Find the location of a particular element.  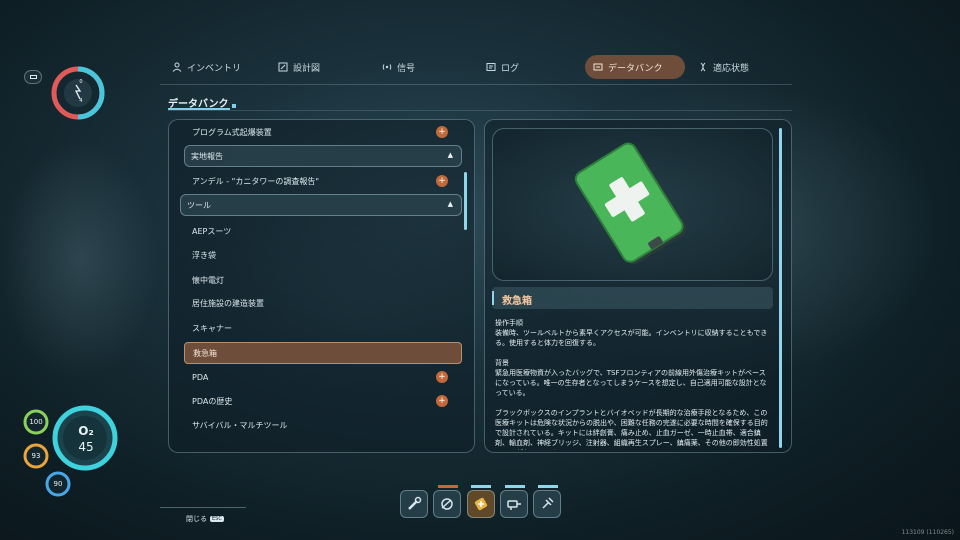

drill-icon is located at coordinates (514, 505).